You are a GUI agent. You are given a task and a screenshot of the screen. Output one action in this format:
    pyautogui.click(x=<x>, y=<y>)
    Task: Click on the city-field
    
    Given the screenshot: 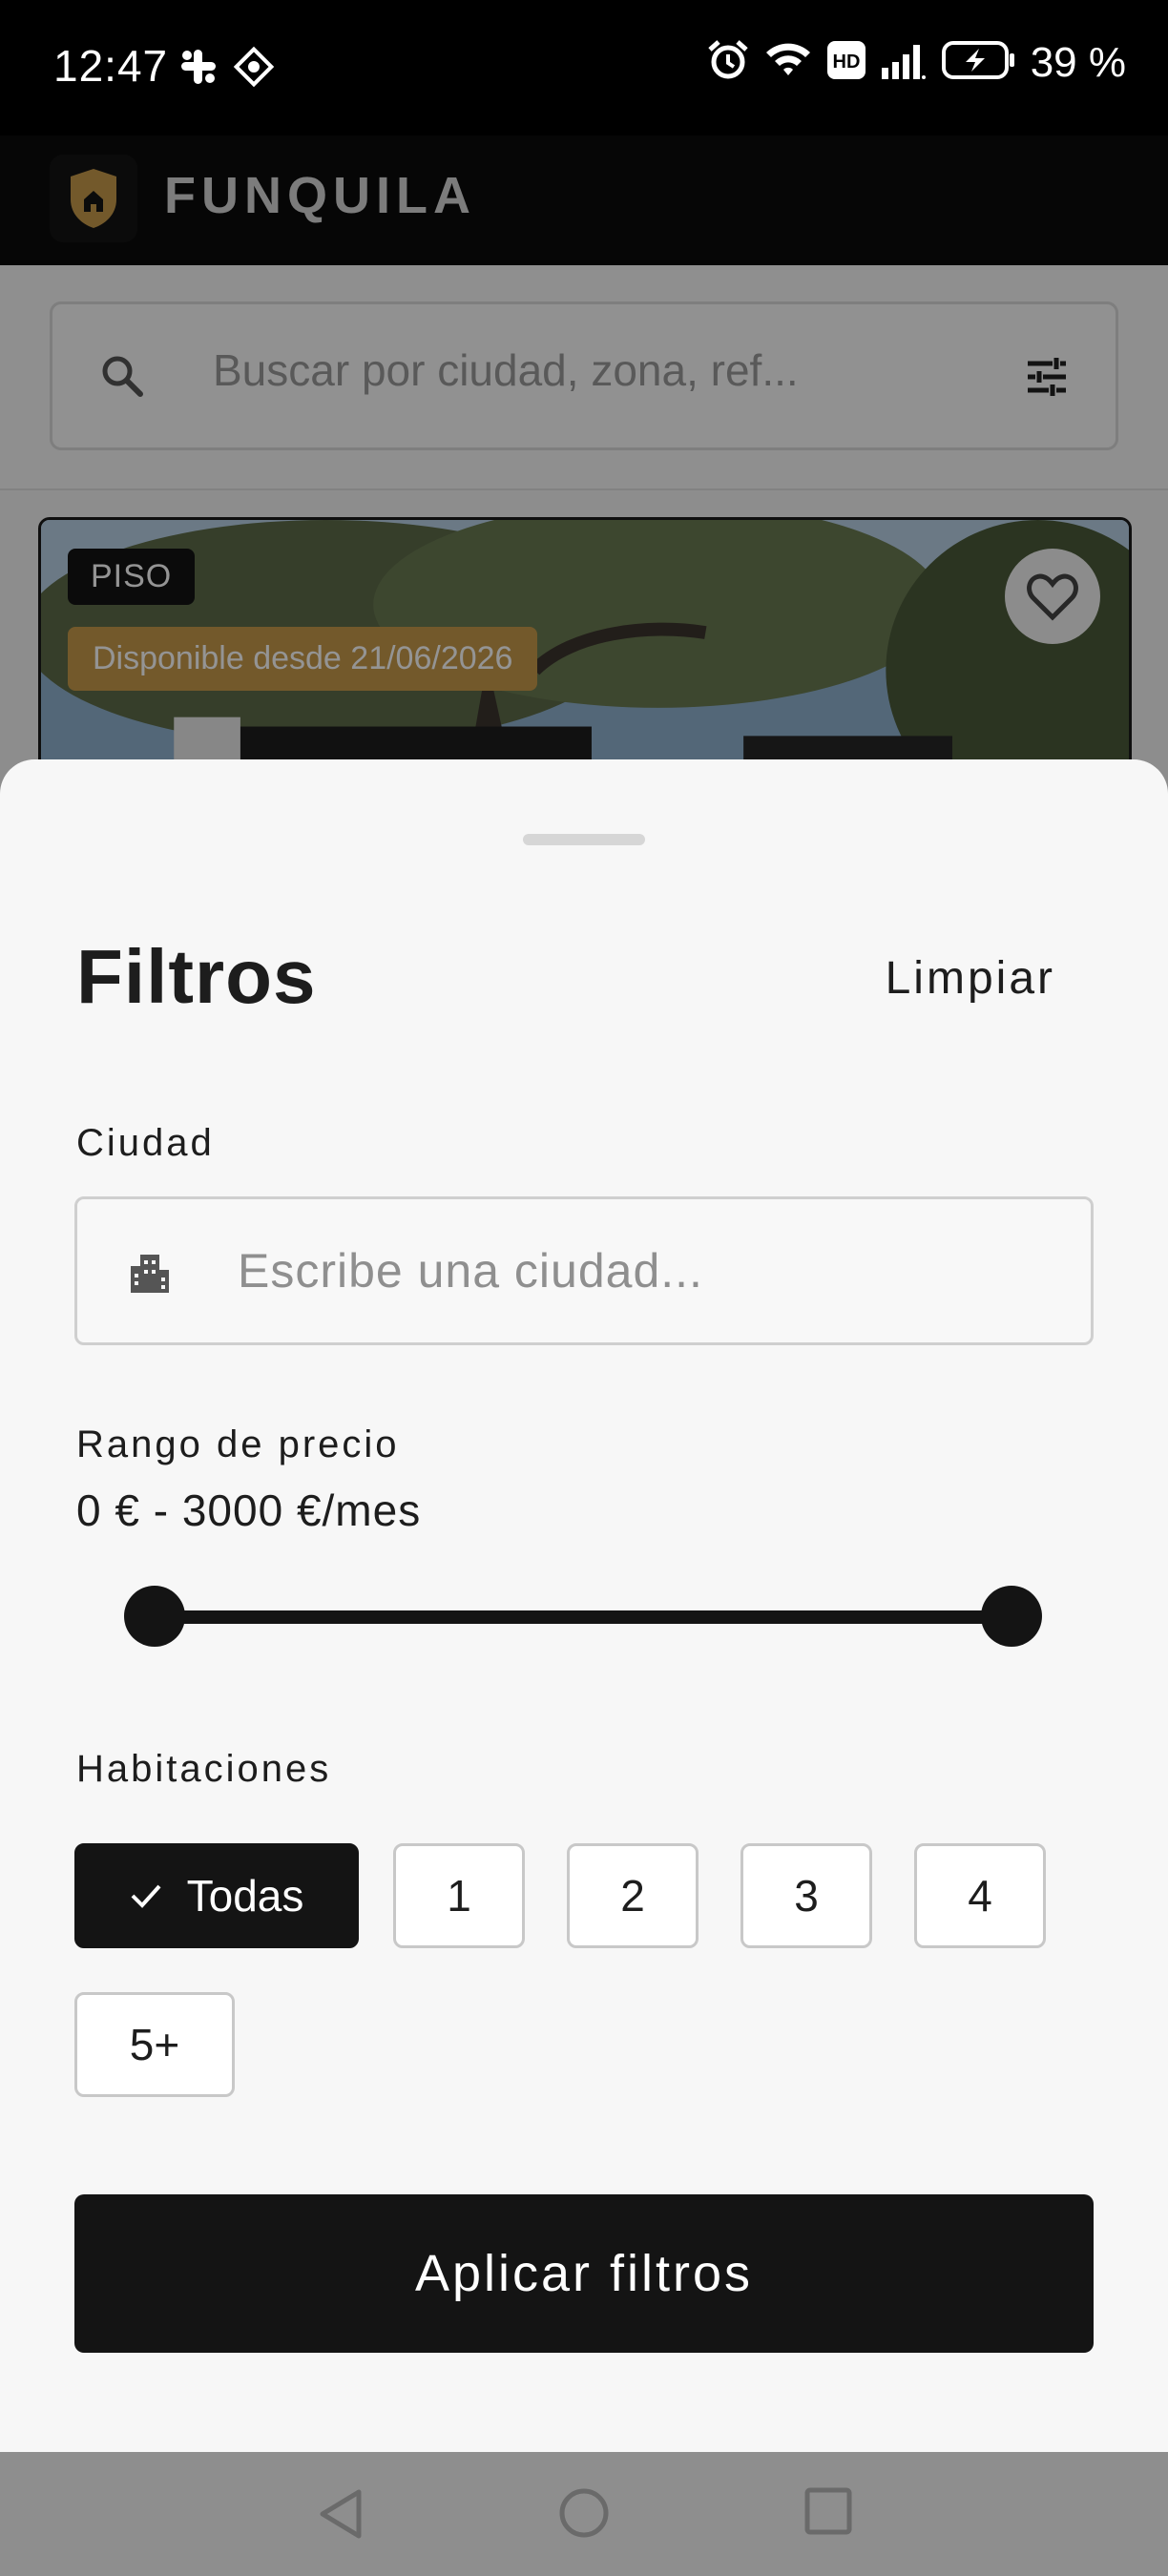 What is the action you would take?
    pyautogui.click(x=584, y=1270)
    